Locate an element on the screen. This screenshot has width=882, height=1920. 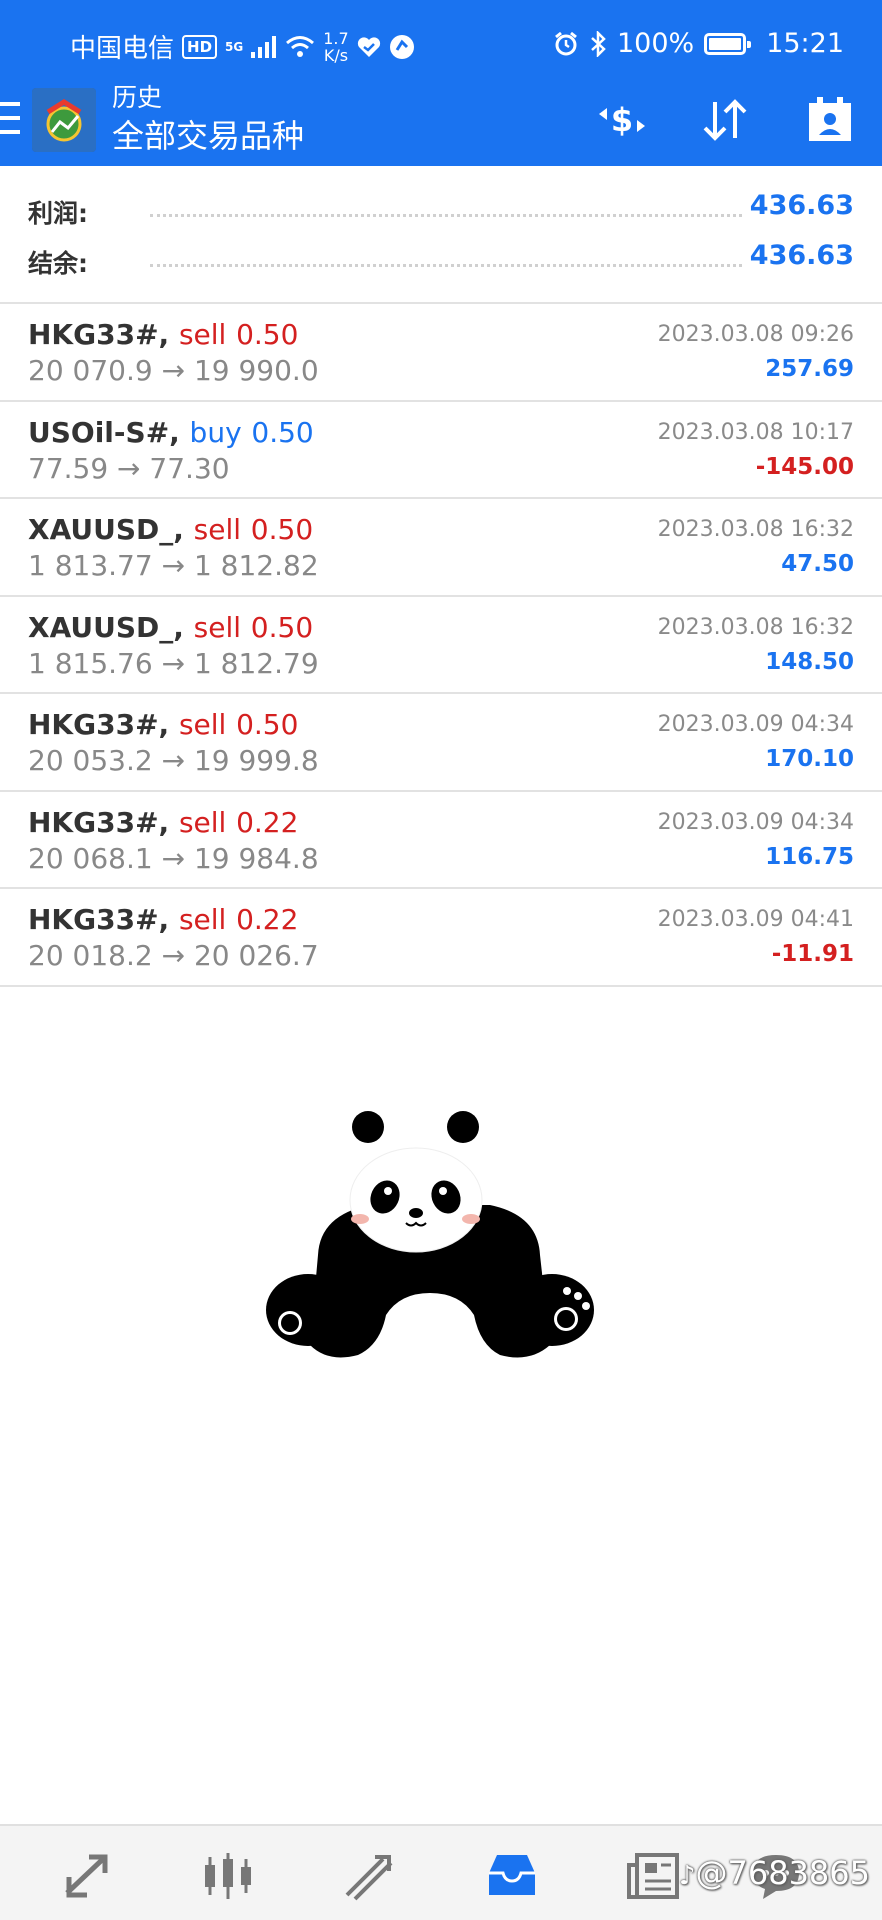
trade-time: 2023.03.09 04:41 is located at coordinates (755, 919).